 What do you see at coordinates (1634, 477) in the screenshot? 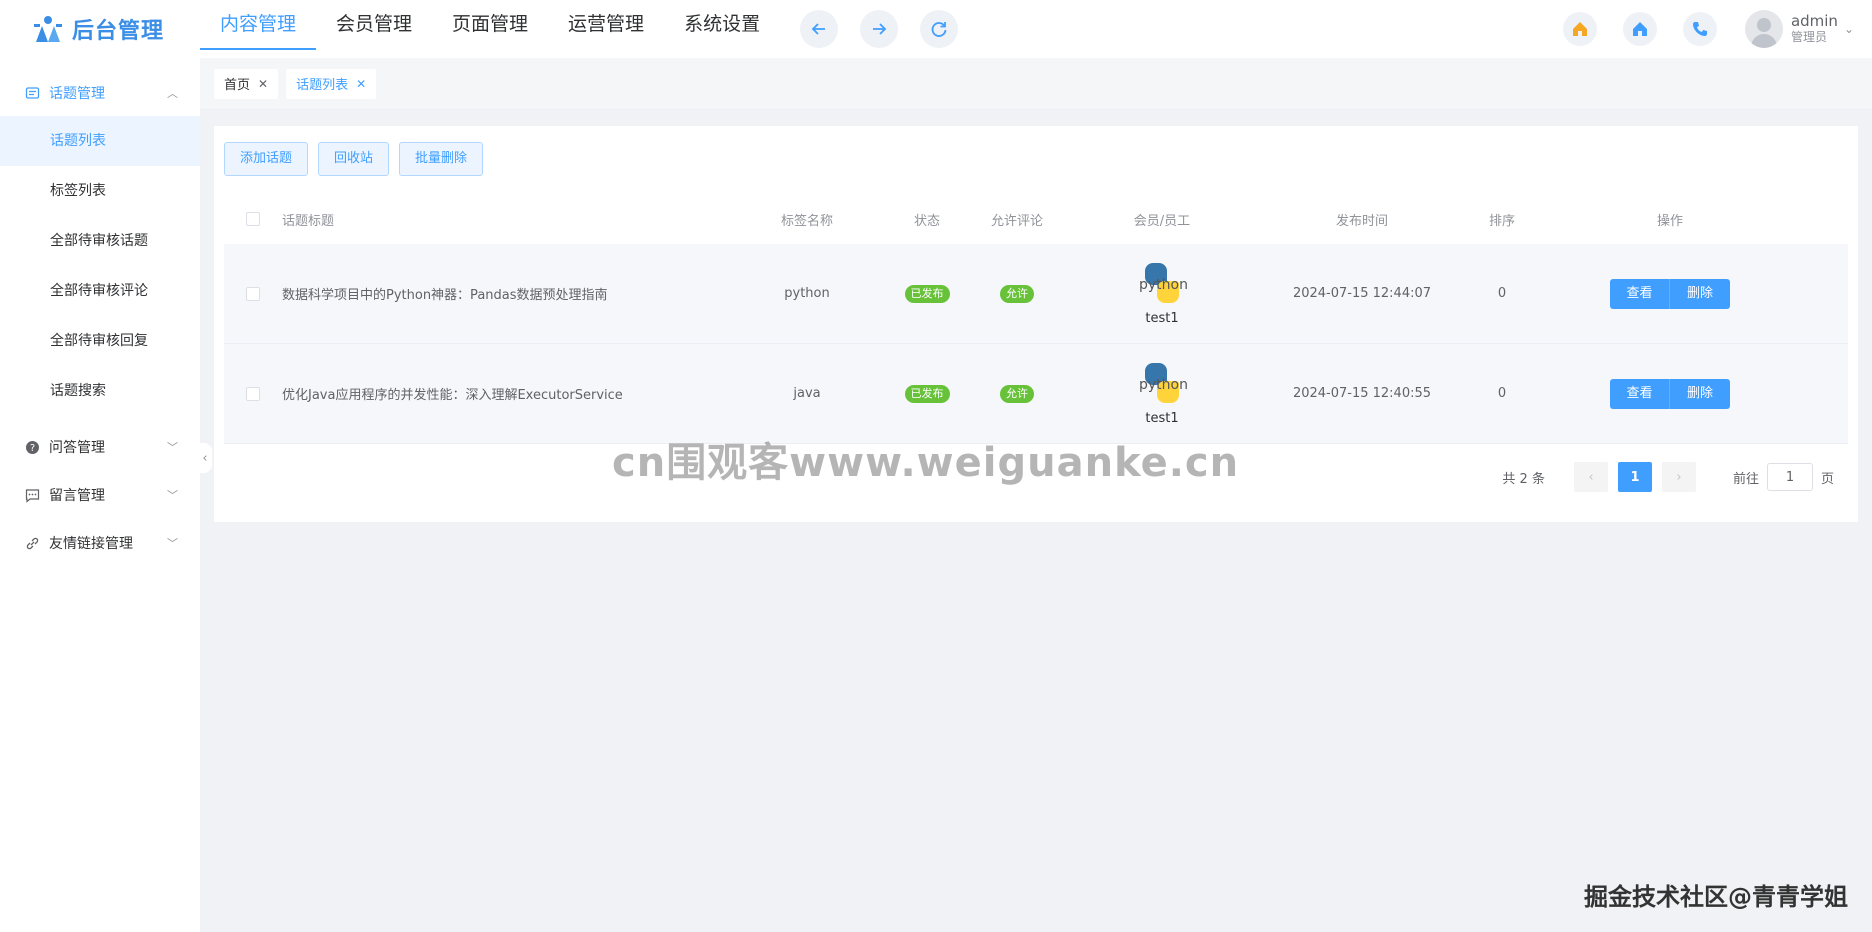
I see `page-number-current: 1` at bounding box center [1634, 477].